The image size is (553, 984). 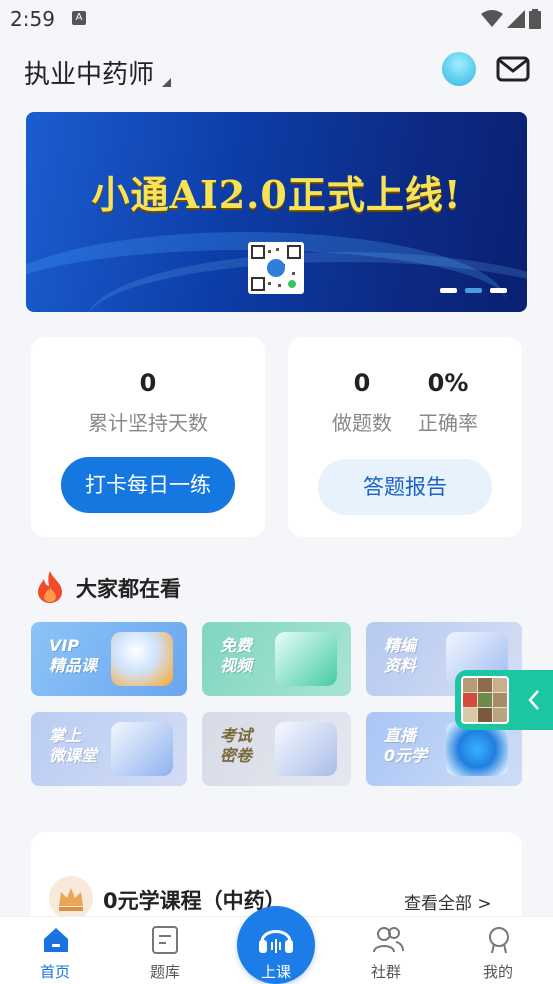 What do you see at coordinates (306, 749) in the screenshot?
I see `exam-paper-icon` at bounding box center [306, 749].